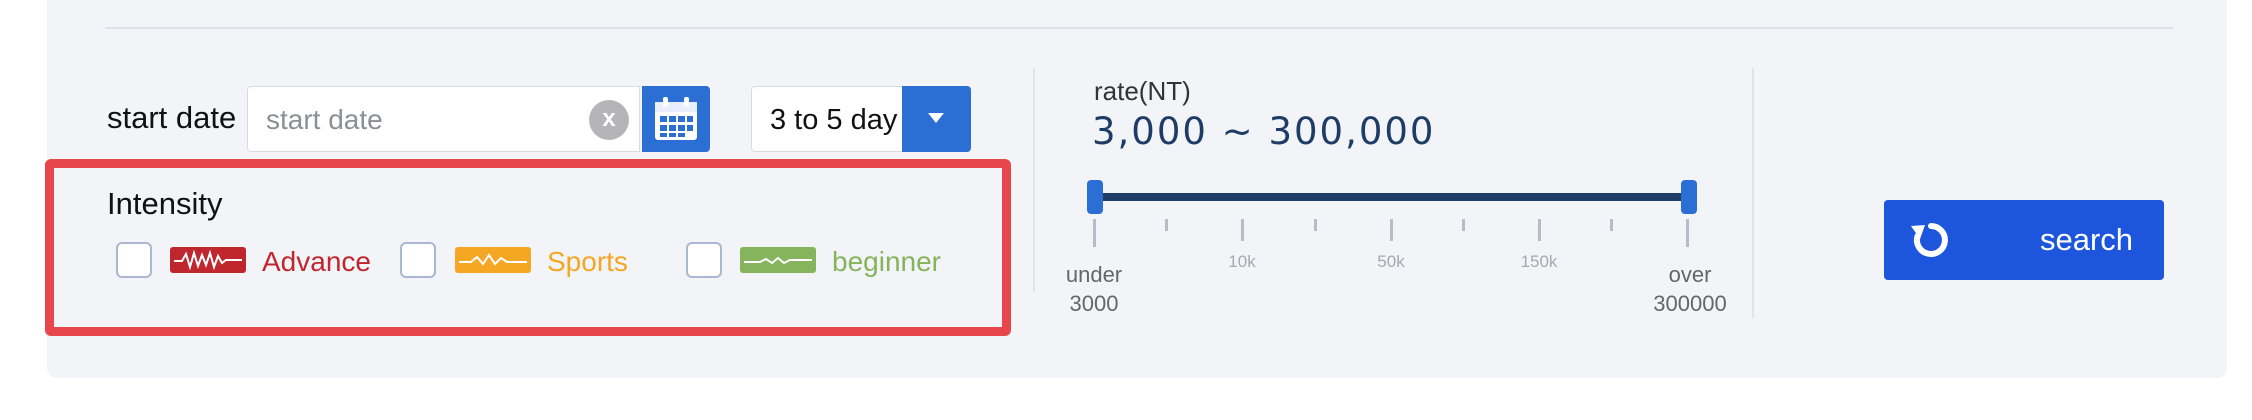 This screenshot has height=420, width=2252. I want to click on reset-icon, so click(1929, 240).